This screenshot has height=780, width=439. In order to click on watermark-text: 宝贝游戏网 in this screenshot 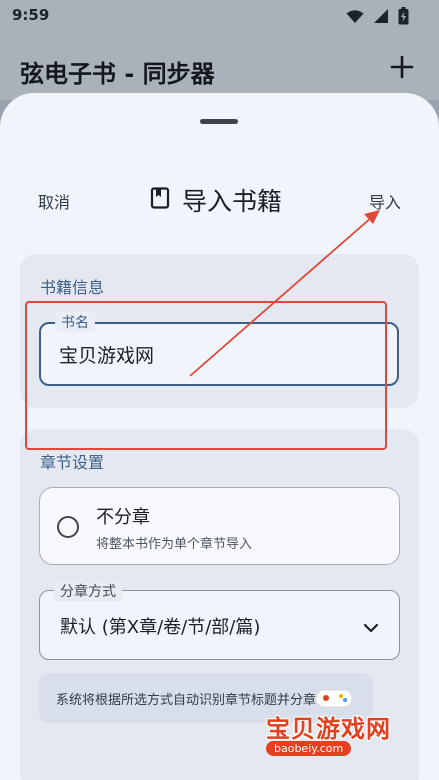, I will do `click(328, 729)`.